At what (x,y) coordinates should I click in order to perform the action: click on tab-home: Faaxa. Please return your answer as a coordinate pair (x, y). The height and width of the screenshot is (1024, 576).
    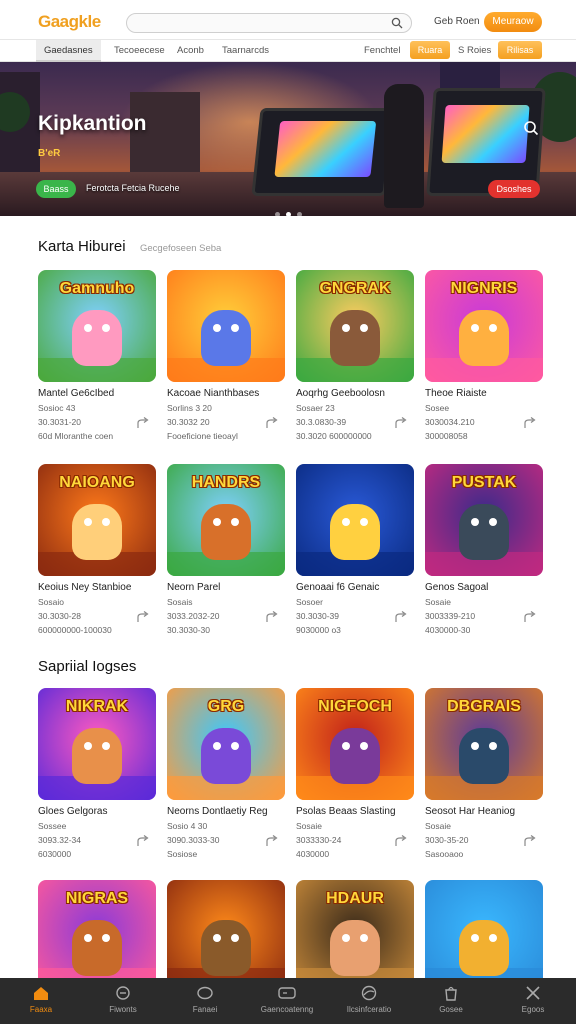
    Looking at the image, I should click on (41, 1001).